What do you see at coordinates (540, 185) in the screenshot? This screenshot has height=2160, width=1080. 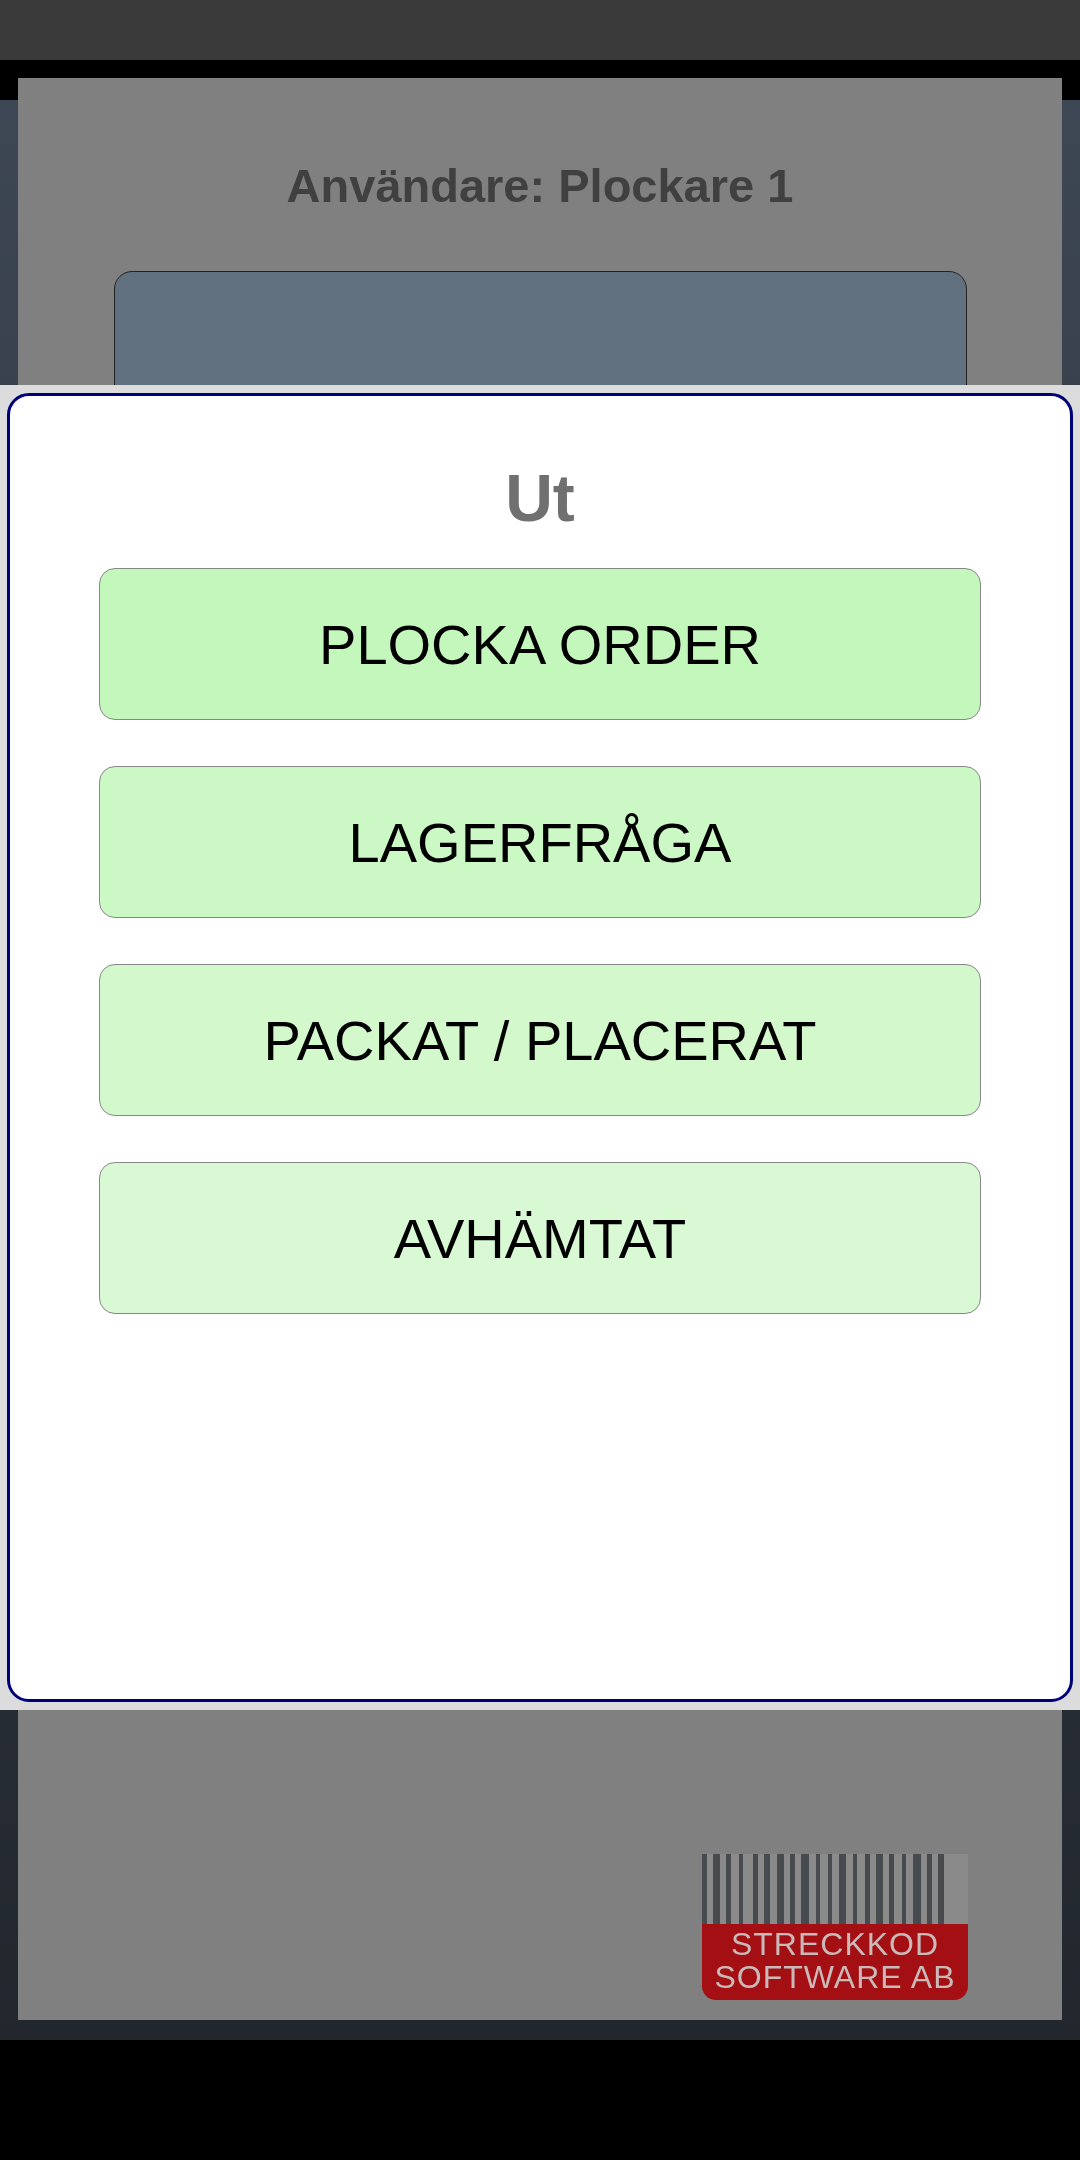 I see `page-title: Användare: Plockare 1` at bounding box center [540, 185].